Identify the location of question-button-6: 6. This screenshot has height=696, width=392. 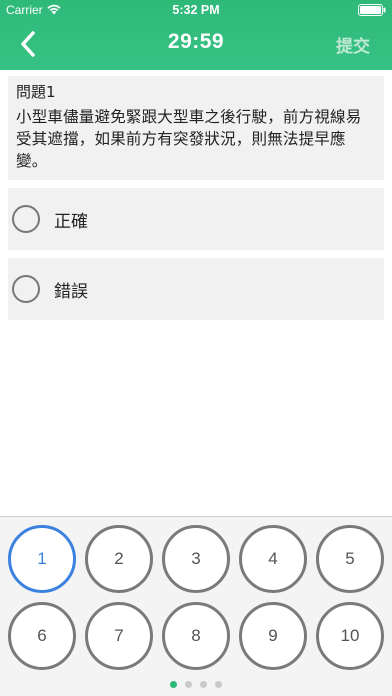
(42, 636).